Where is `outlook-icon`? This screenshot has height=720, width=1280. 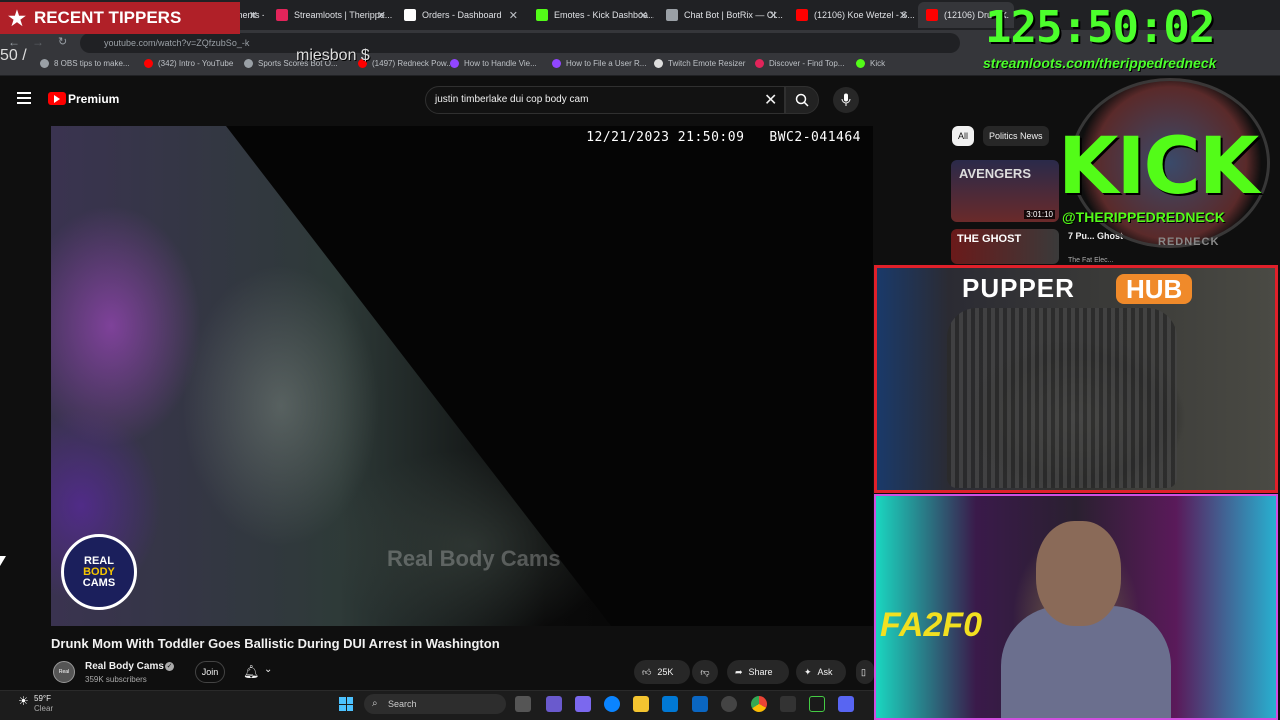
outlook-icon is located at coordinates (700, 704).